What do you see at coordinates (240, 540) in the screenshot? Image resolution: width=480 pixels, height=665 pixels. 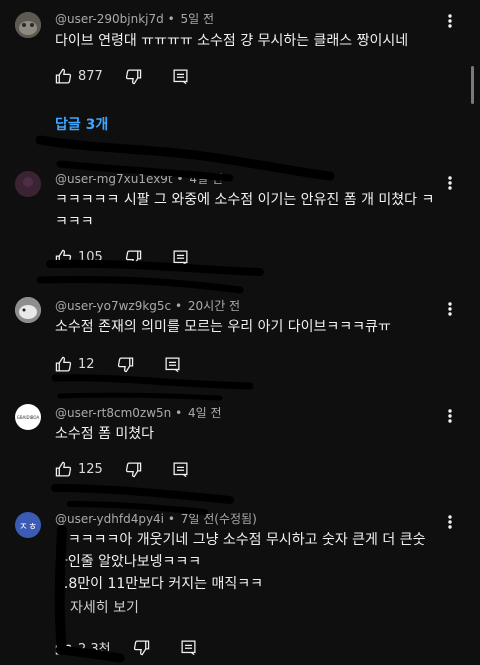 I see `comment-text-line: ㅋㅋㅋㅋㅋ아 개웃기네 그냥 소수점 무시하고 숫자 큰게 더 큰숫` at bounding box center [240, 540].